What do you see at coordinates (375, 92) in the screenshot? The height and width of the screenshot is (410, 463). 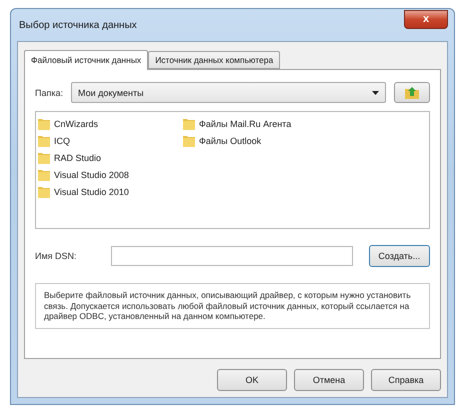 I see `dropdown-arrow-icon` at bounding box center [375, 92].